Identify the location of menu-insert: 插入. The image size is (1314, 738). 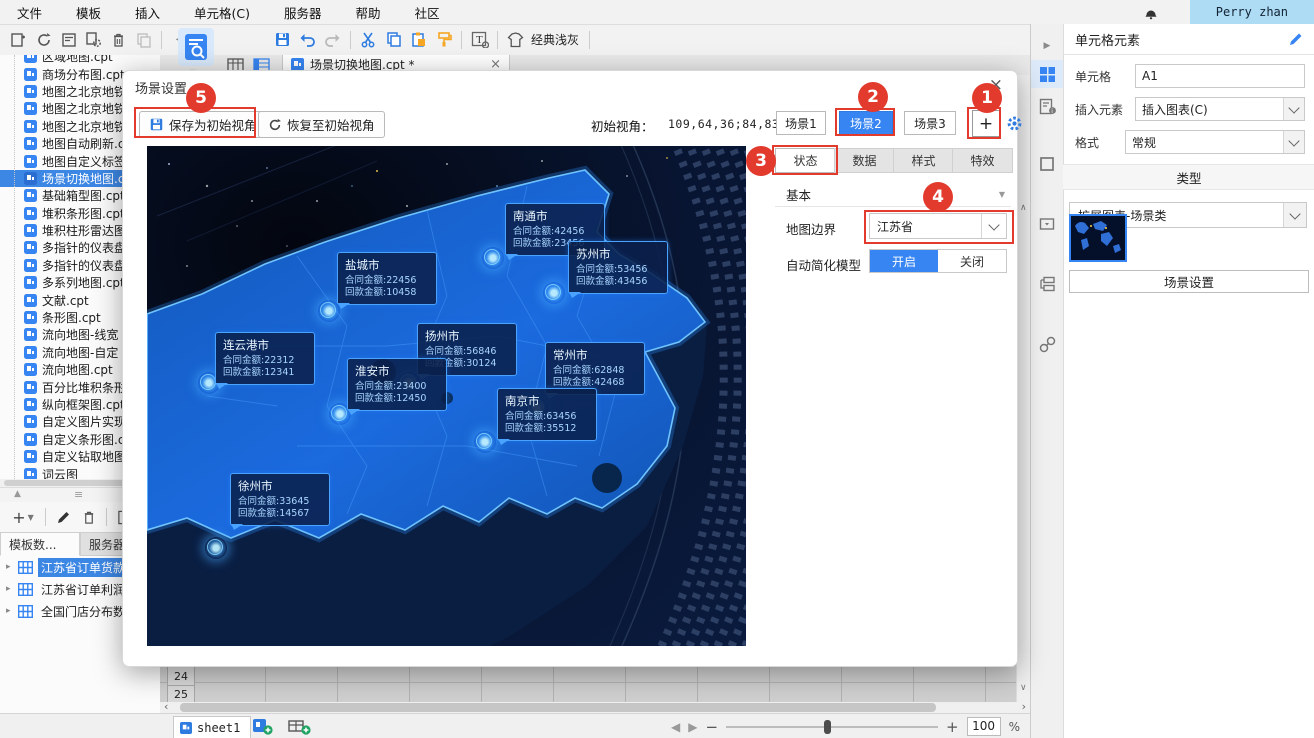
(147, 12).